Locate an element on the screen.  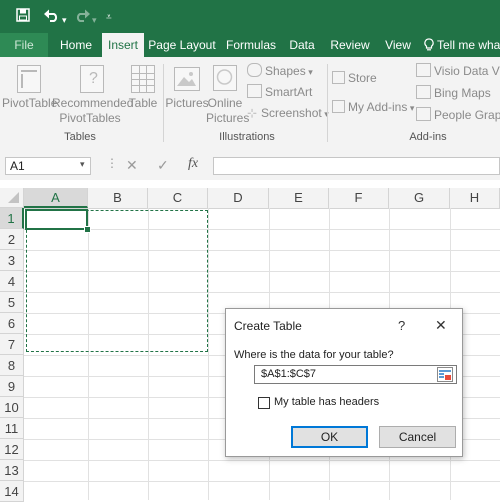
shapes-button: Shapes ▾ is located at coordinates (280, 70).